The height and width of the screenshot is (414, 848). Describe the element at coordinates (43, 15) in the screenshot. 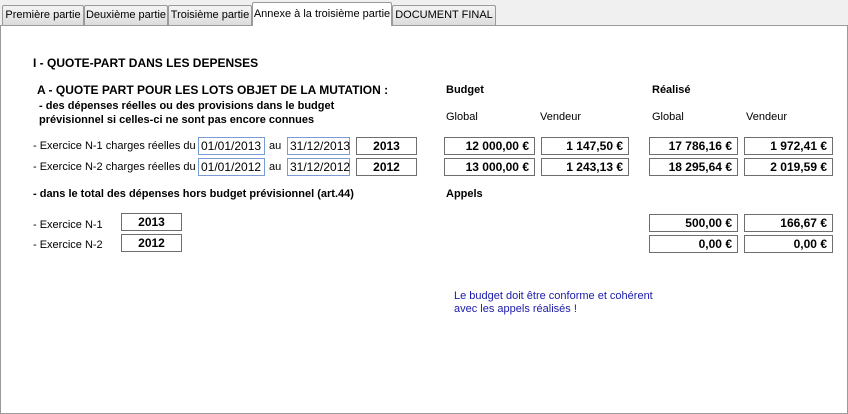

I see `tab-premiere-partie: Première partie` at that location.